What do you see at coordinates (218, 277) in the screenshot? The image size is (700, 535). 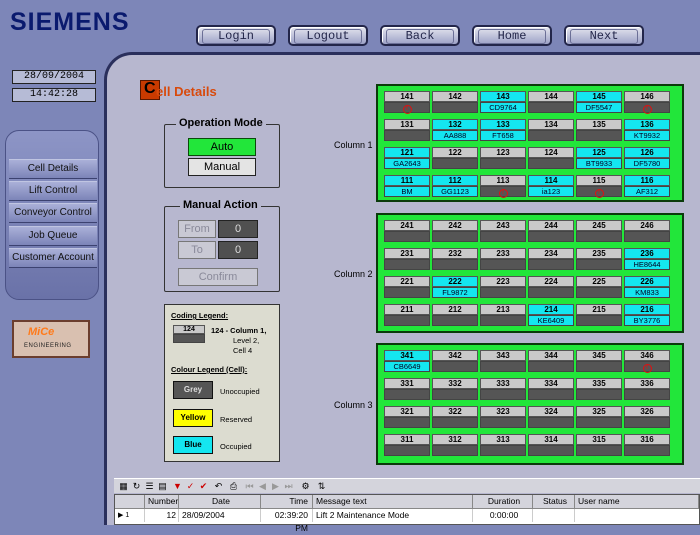 I see `confirm-button: Confirm` at bounding box center [218, 277].